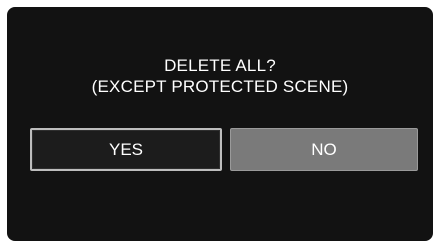 Image resolution: width=440 pixels, height=248 pixels. I want to click on message-subtitle: (EXCEPT PROTECTED SCENE), so click(220, 86).